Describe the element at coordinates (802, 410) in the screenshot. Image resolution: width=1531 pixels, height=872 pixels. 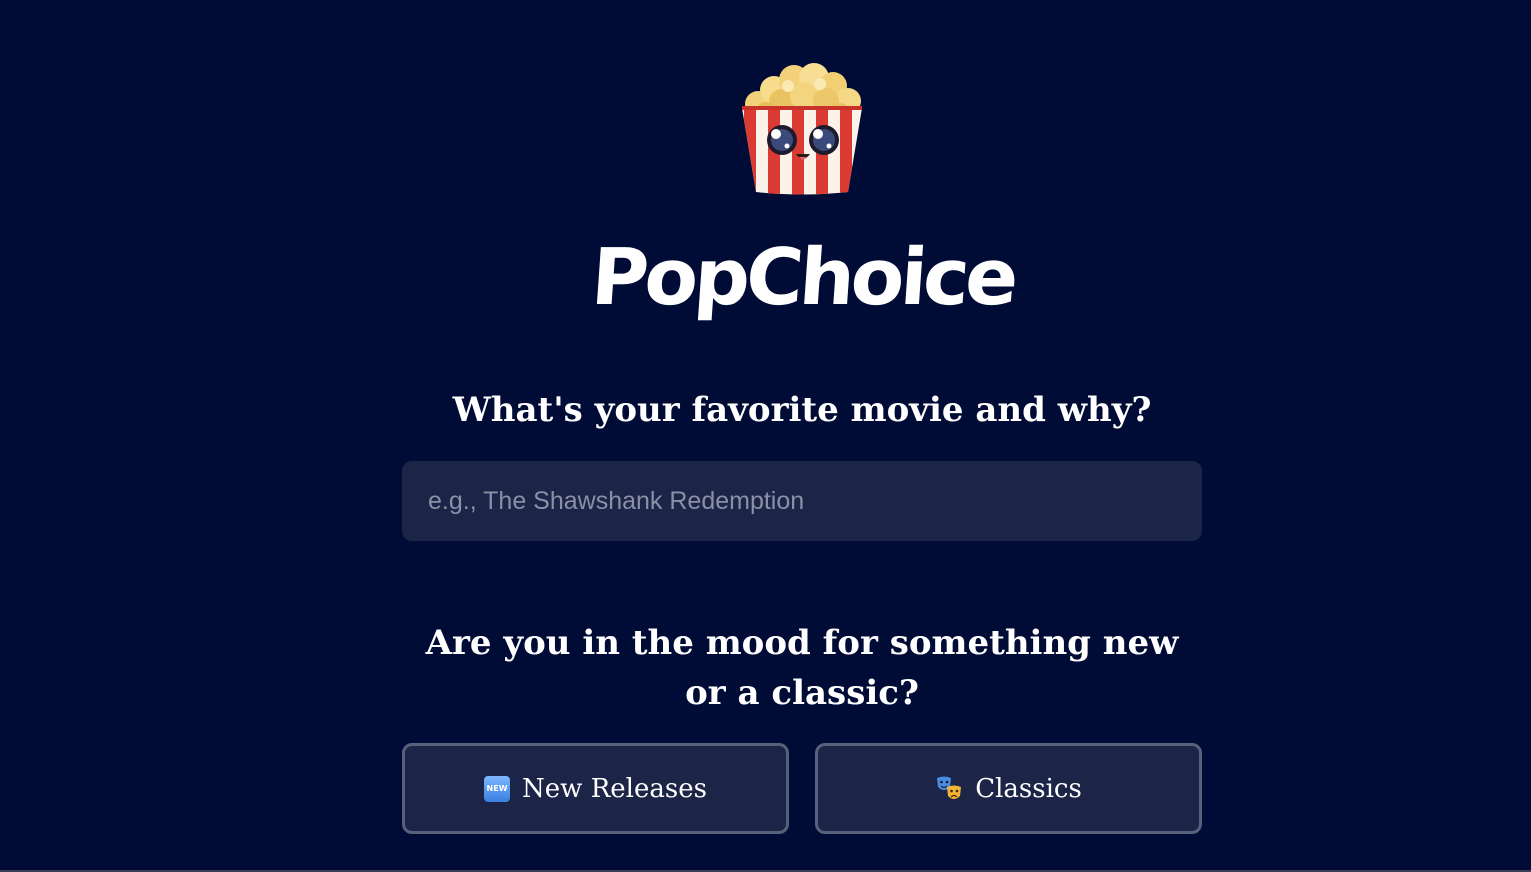
I see `favorite-movie-question: What's your favorite movie and why?` at that location.